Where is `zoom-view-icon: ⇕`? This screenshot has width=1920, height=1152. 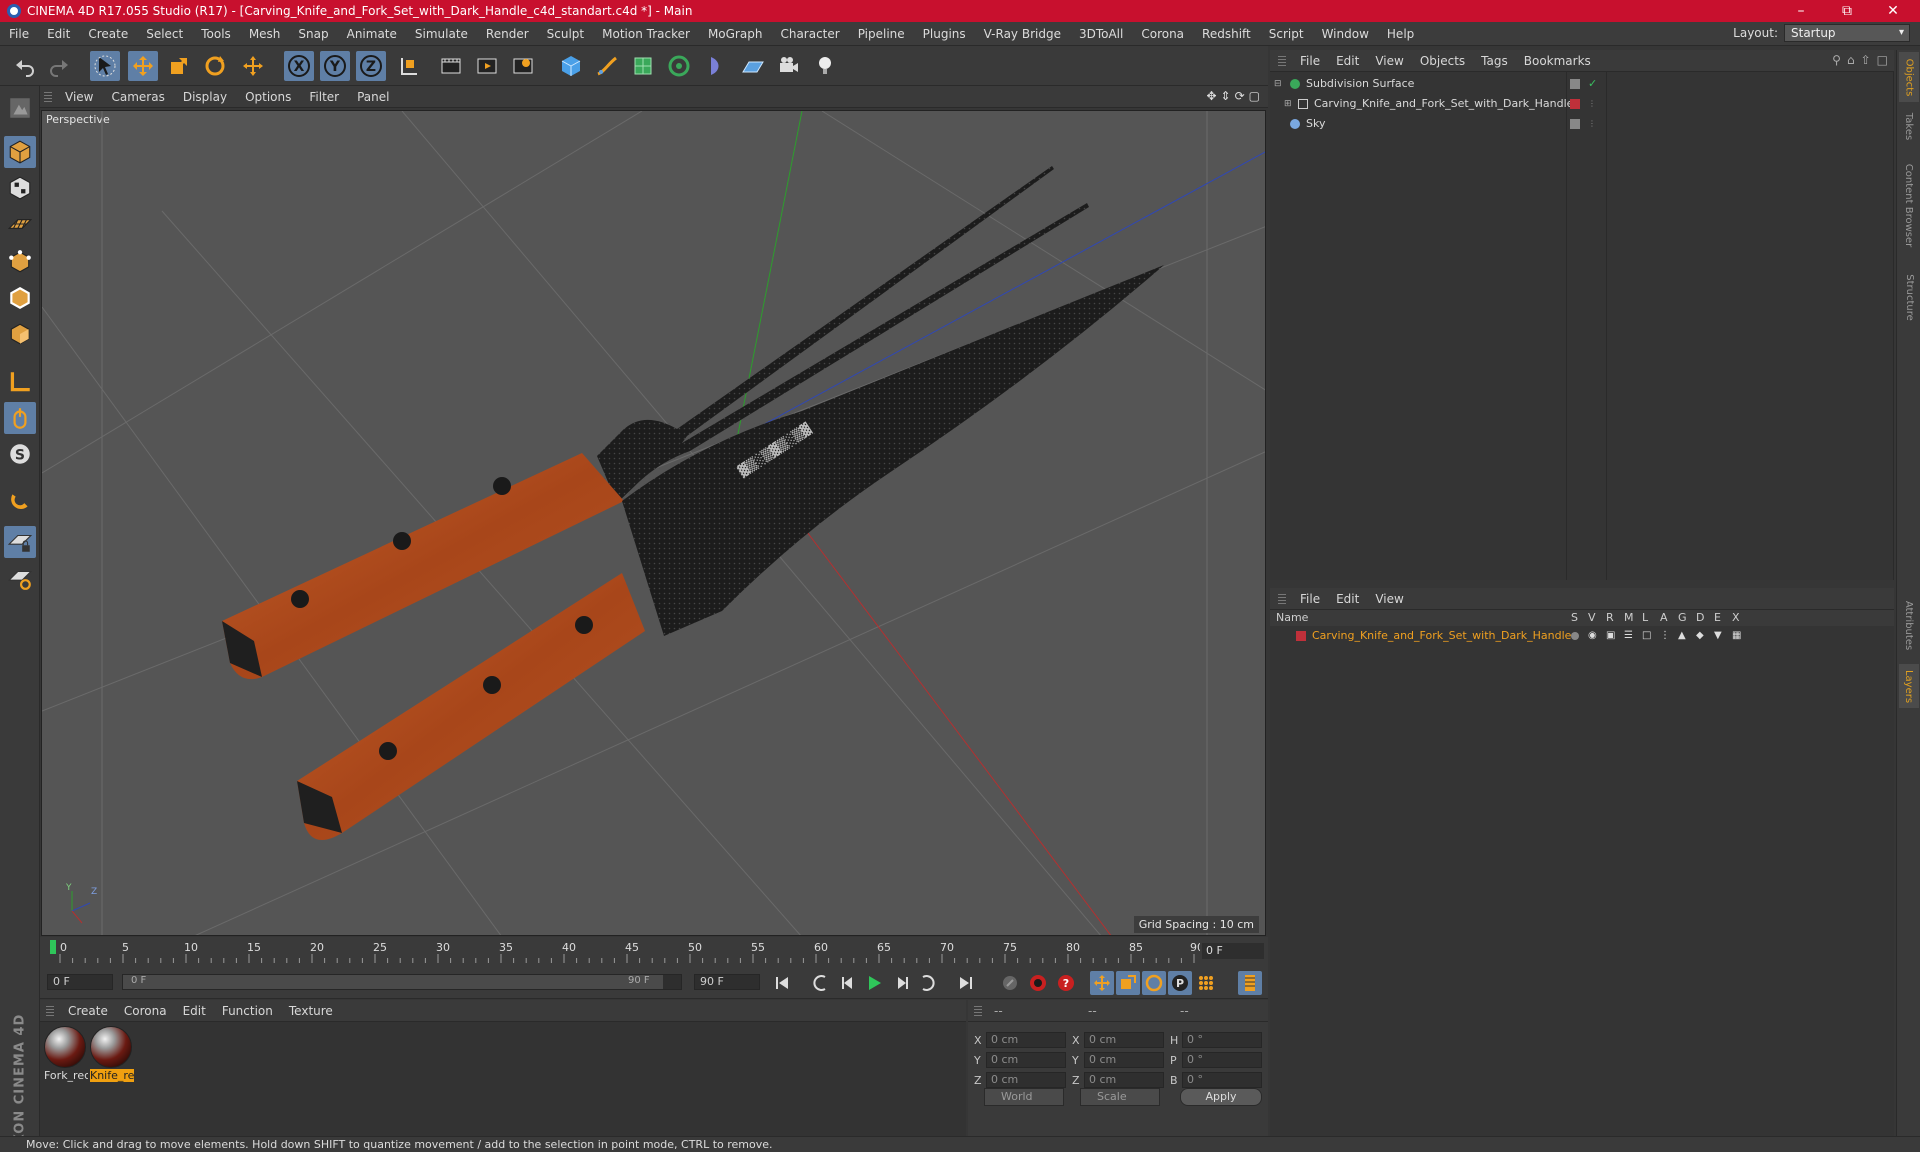
zoom-view-icon: ⇕ is located at coordinates (1226, 96).